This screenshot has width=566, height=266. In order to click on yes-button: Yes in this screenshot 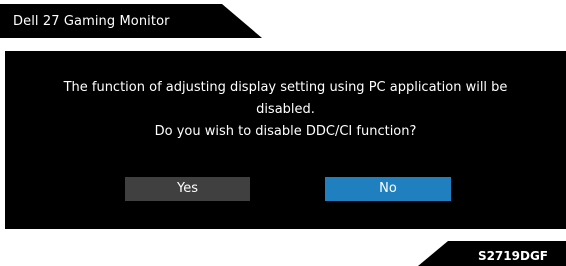, I will do `click(187, 189)`.